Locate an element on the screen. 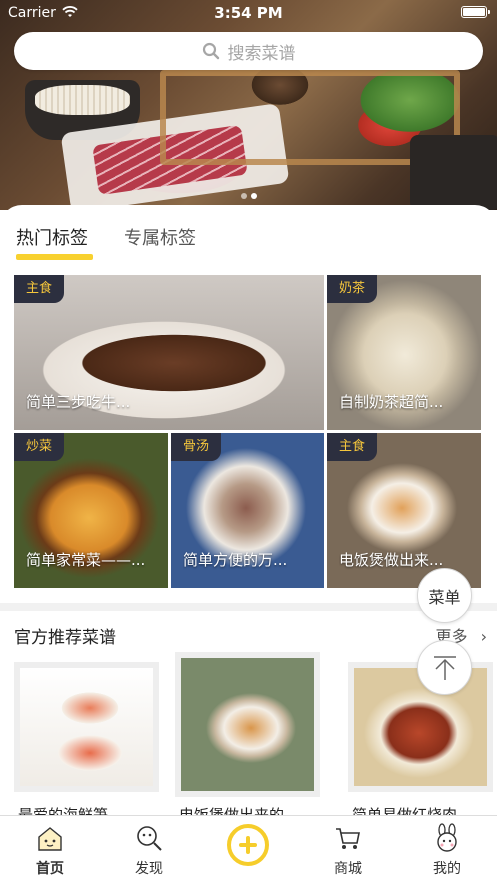 The image size is (497, 883). menu-button: 菜单 is located at coordinates (444, 595).